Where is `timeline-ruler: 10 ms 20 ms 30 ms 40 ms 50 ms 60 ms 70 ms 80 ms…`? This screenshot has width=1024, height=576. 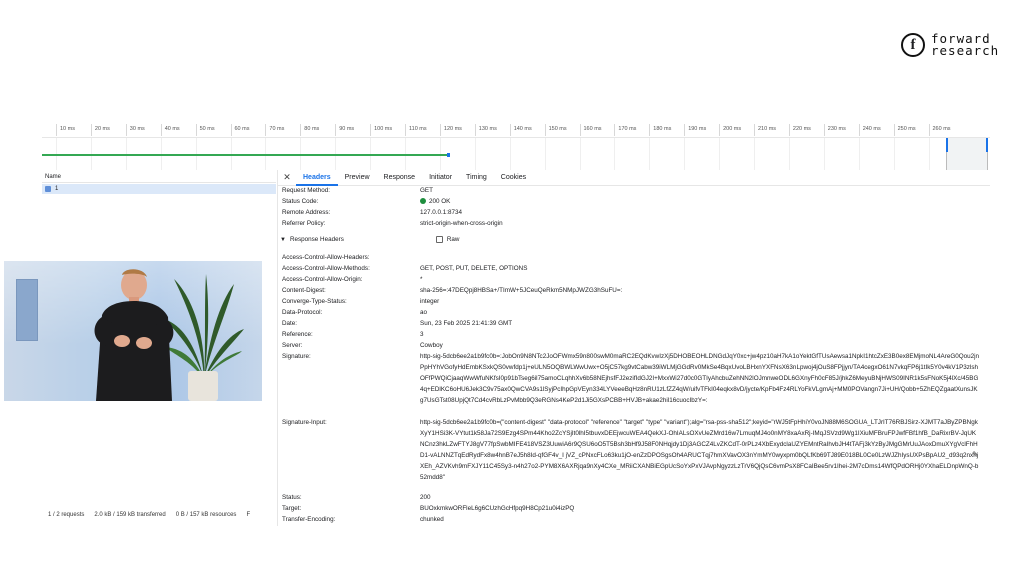
timeline-ruler: 10 ms 20 ms 30 ms 40 ms 50 ms 60 ms 70 ms 80 ms… is located at coordinates (516, 131).